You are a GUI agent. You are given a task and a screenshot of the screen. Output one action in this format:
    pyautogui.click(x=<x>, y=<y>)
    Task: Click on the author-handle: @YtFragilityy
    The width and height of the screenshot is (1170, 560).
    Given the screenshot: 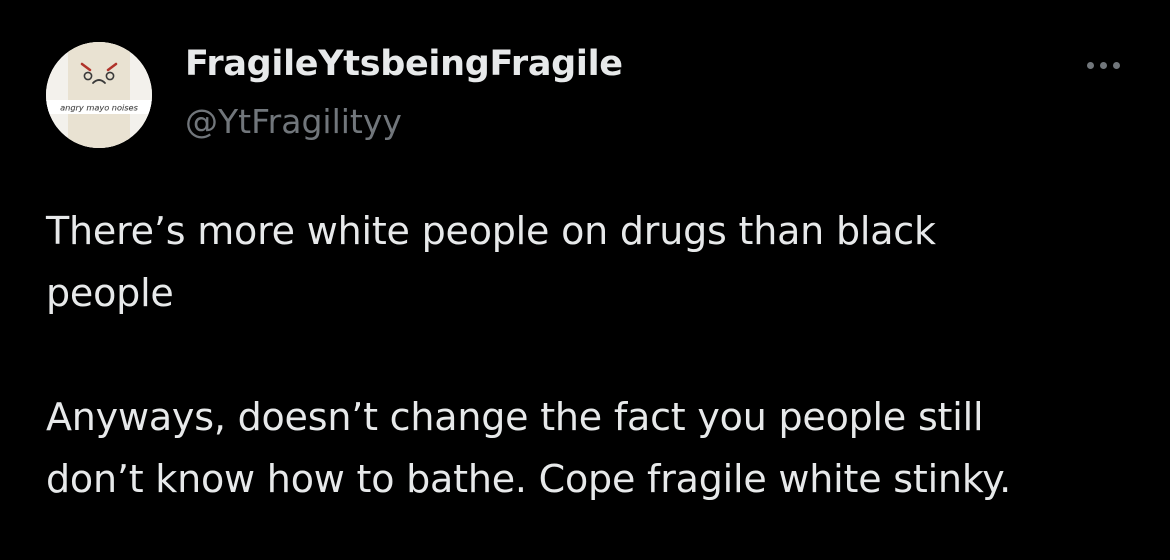 What is the action you would take?
    pyautogui.click(x=293, y=121)
    